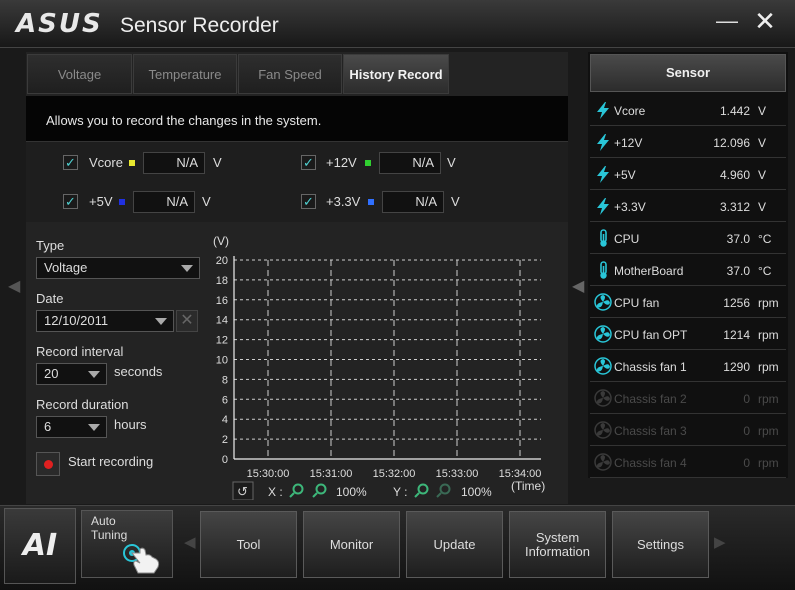 Image resolution: width=795 pixels, height=590 pixels. I want to click on 12v-checkbox: ✓, so click(308, 162).